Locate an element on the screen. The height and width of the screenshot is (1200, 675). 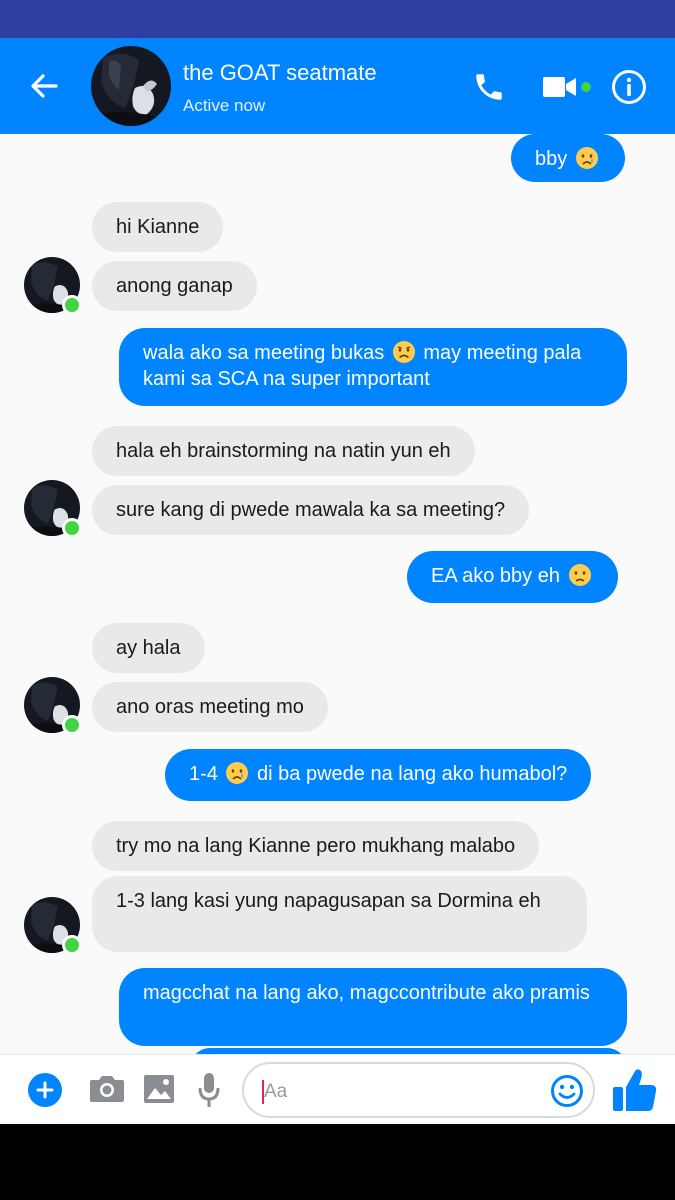
camera-button is located at coordinates (107, 1089).